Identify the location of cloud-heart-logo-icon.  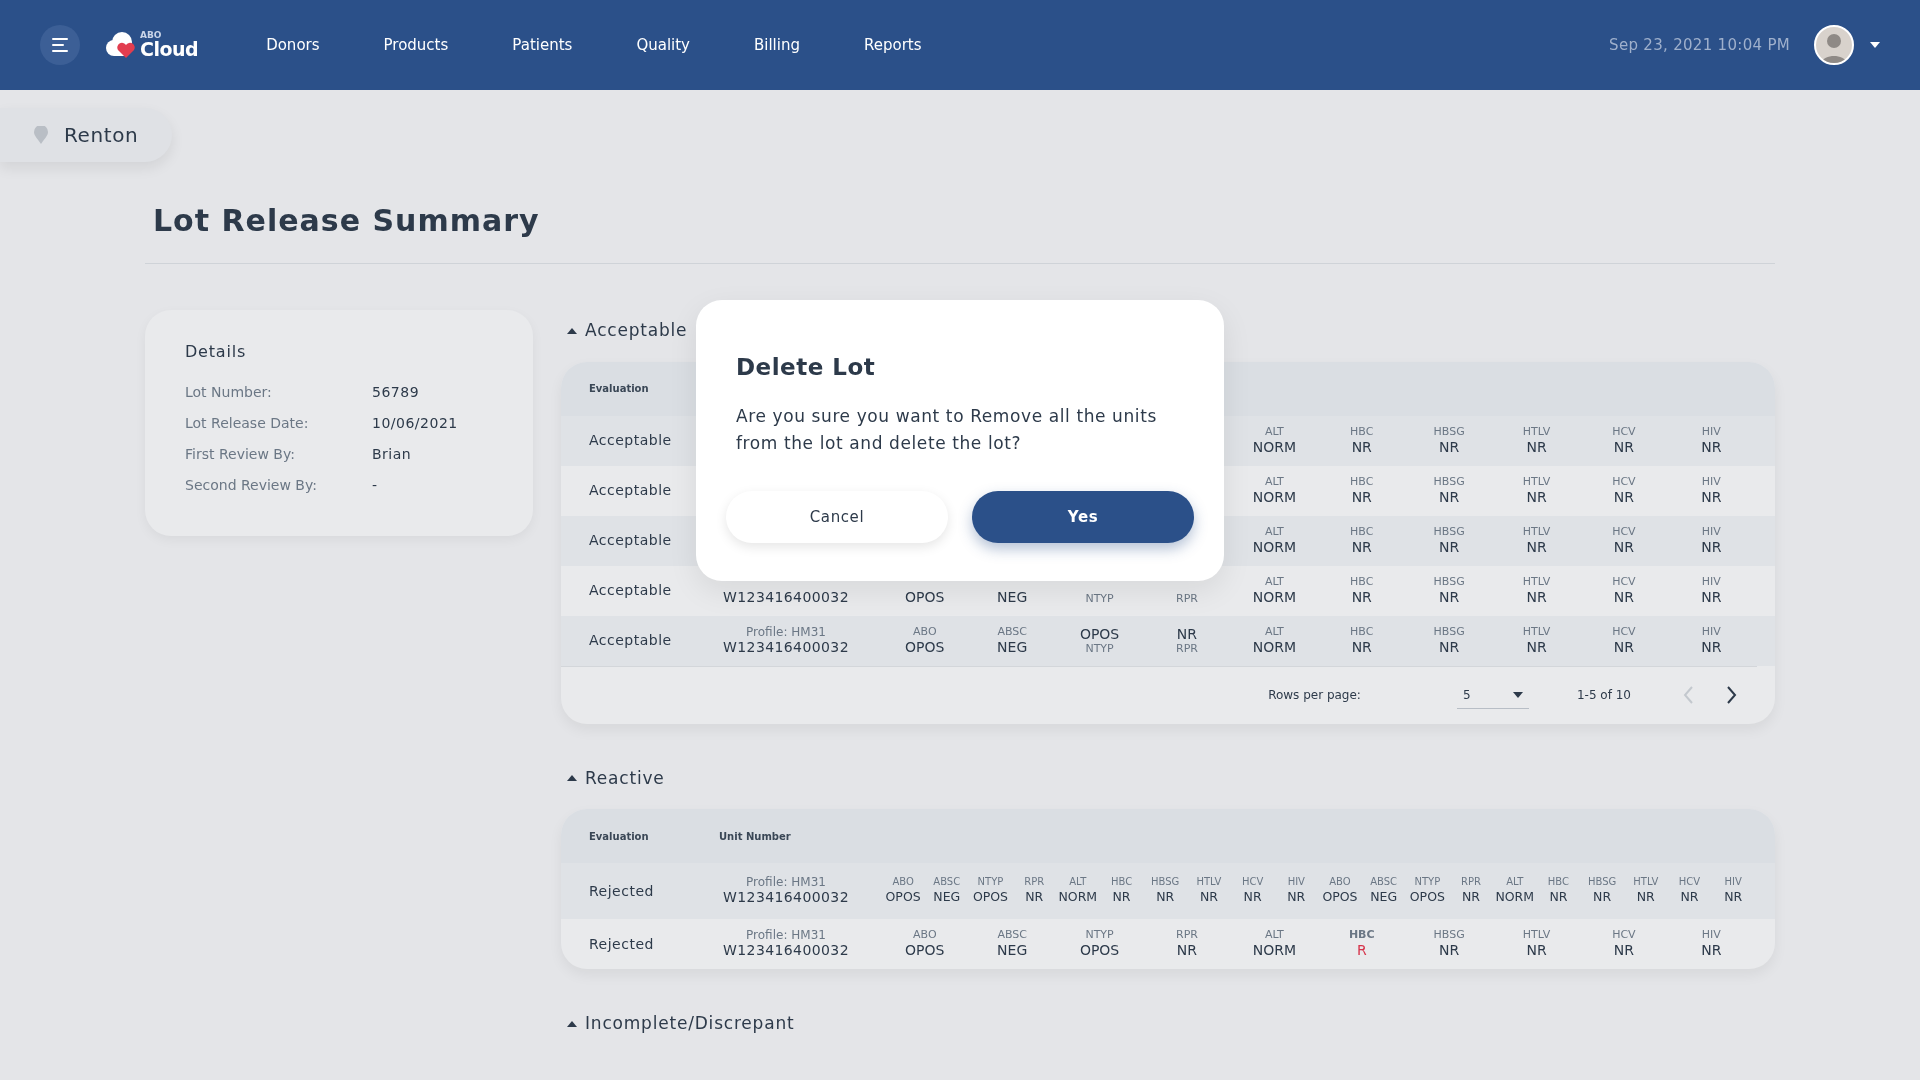
(120, 45).